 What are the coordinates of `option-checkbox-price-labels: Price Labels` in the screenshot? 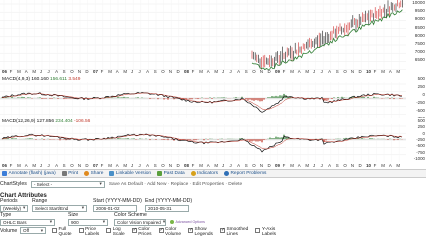 It's located at (88, 232).